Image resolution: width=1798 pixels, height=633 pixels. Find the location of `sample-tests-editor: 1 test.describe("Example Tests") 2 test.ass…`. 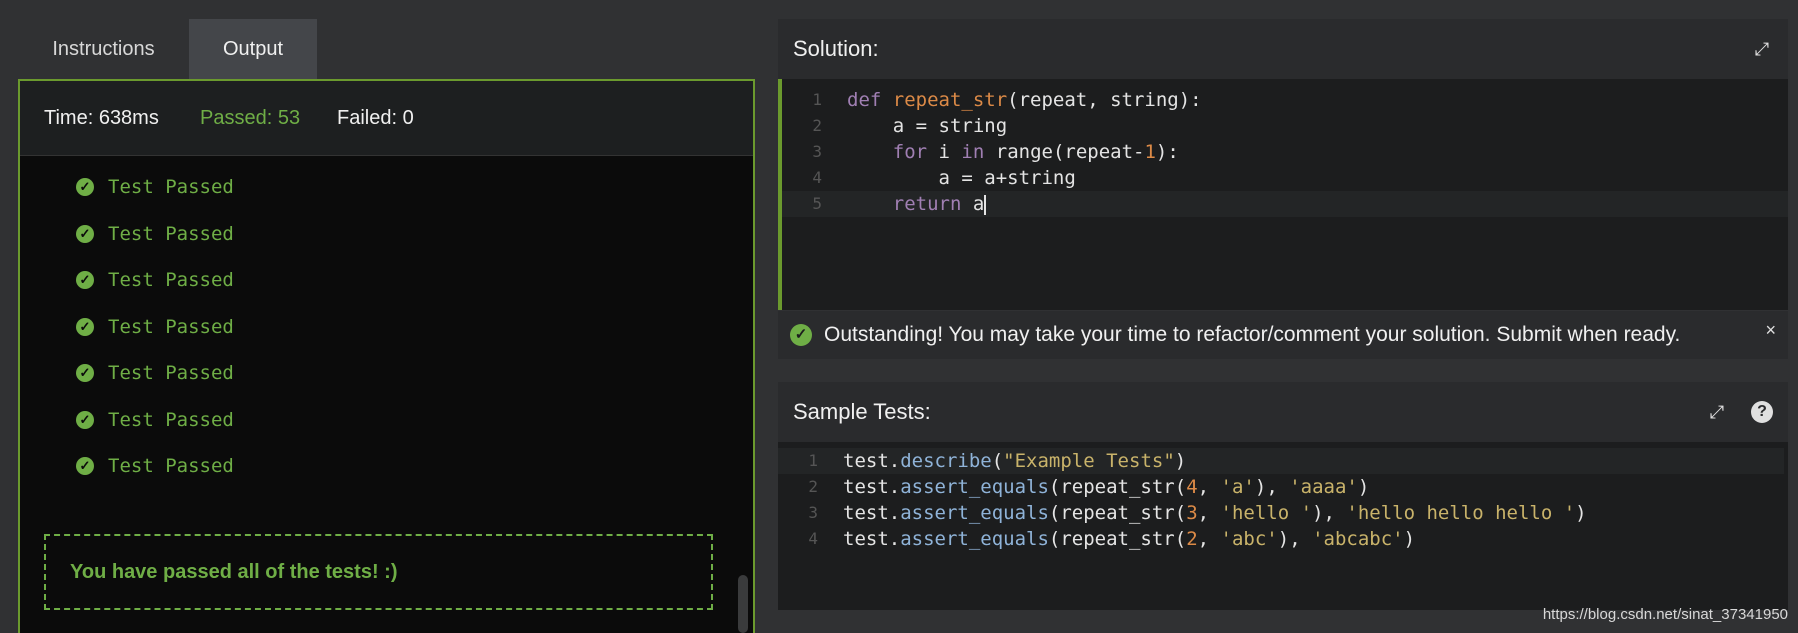

sample-tests-editor: 1 test.describe("Example Tests") 2 test.ass… is located at coordinates (1283, 526).